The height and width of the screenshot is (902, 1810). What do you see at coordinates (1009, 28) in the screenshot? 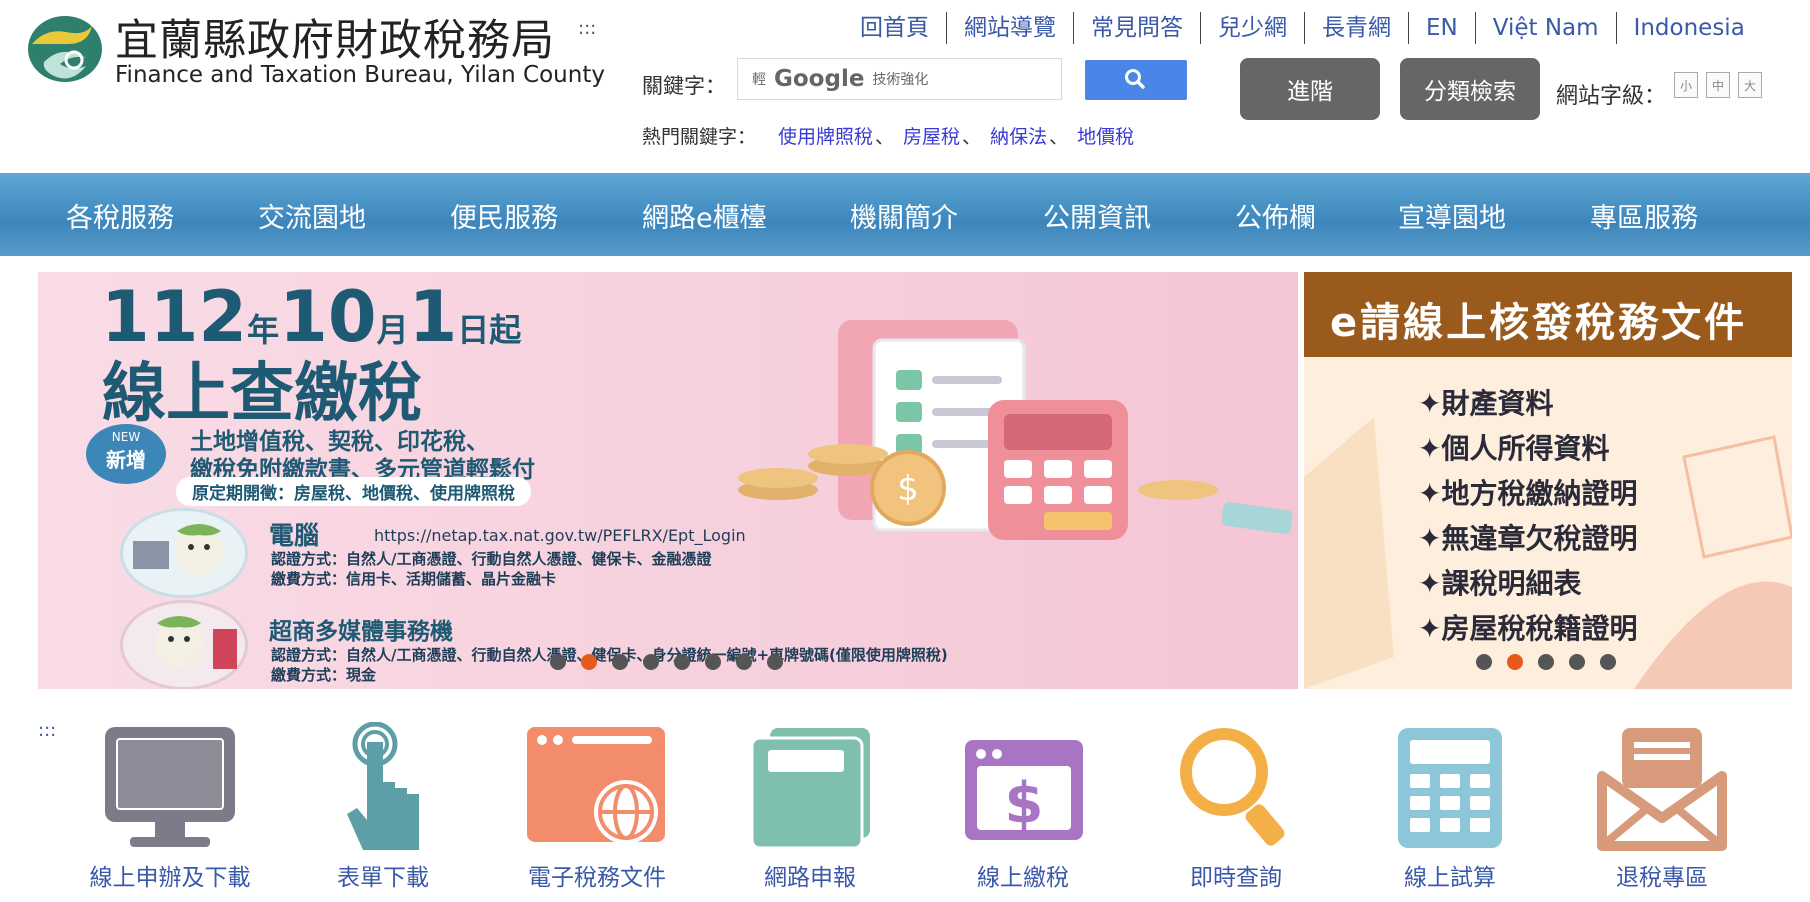
I see `toplink-sitemap: 網站導覽` at bounding box center [1009, 28].